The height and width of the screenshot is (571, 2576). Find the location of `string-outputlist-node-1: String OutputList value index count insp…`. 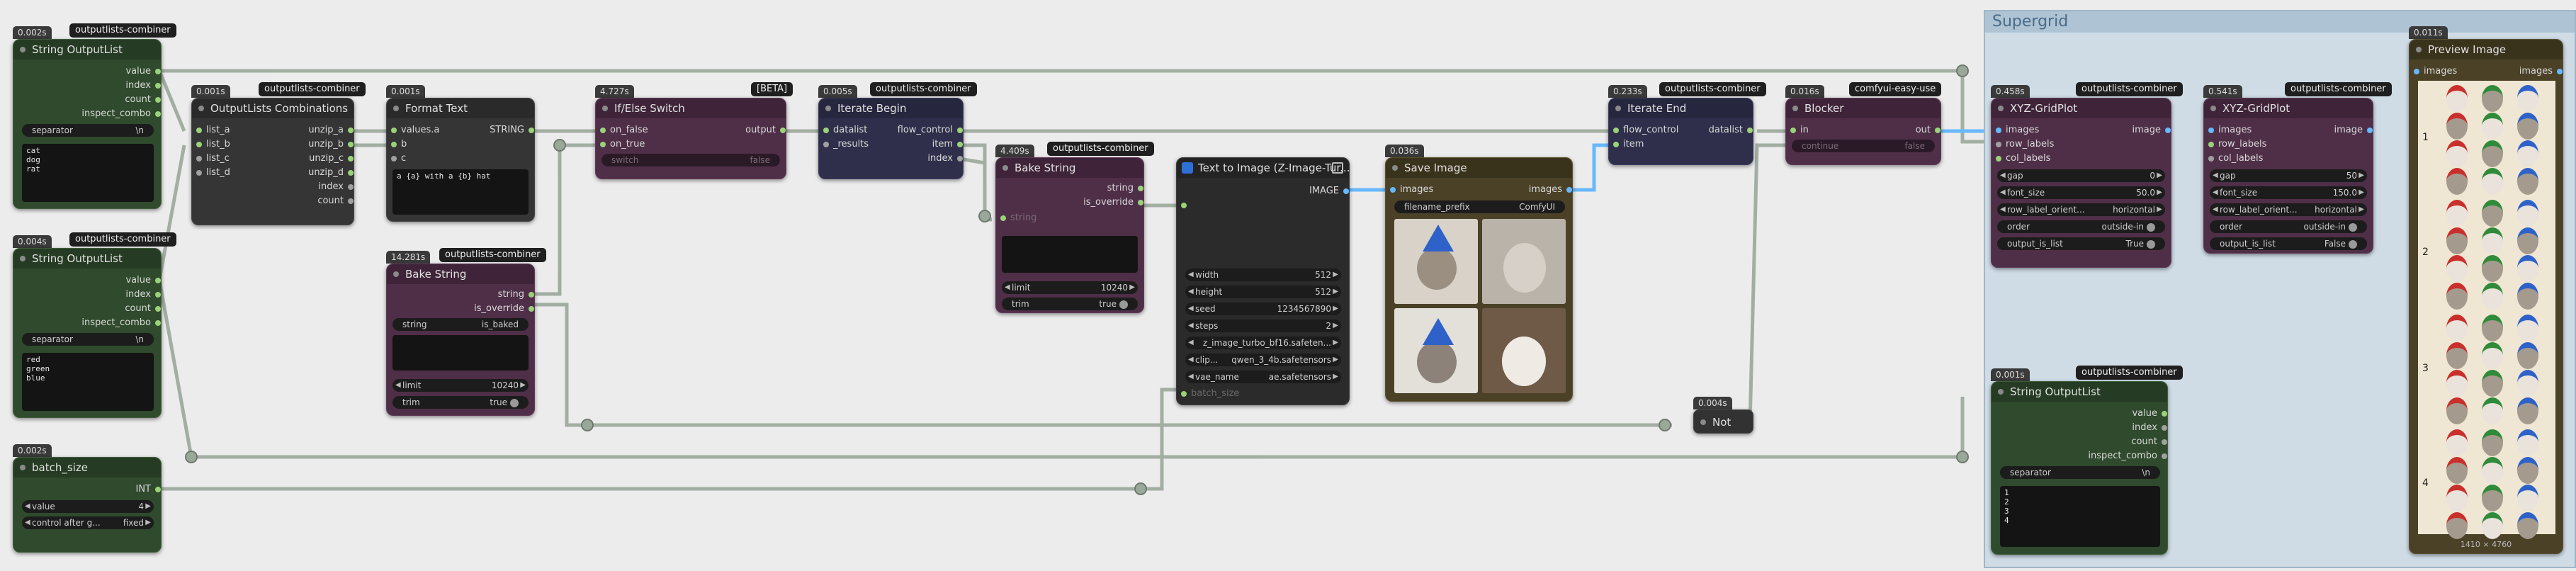

string-outputlist-node-1: String OutputList value index count insp… is located at coordinates (87, 124).